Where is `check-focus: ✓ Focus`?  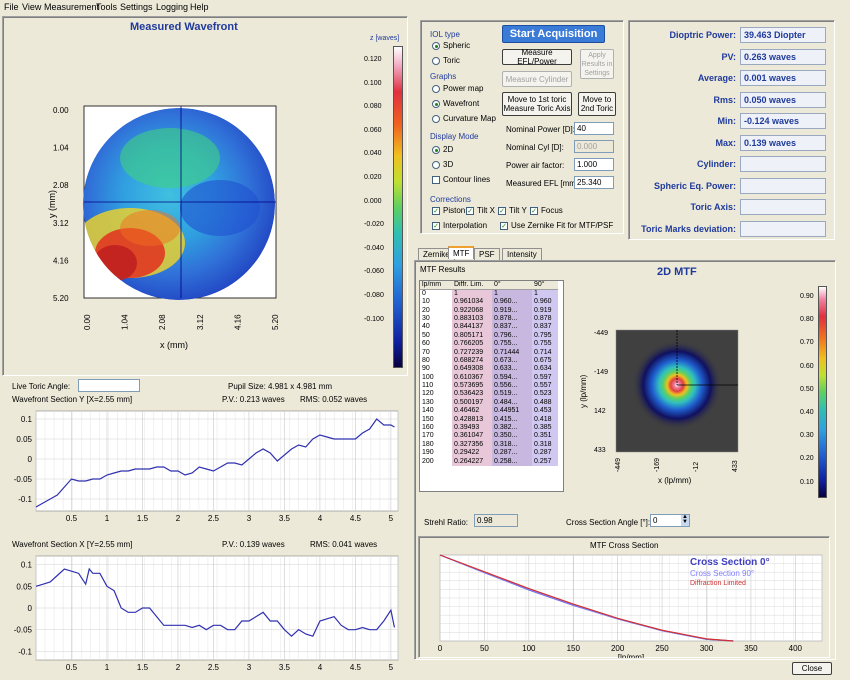 check-focus: ✓ Focus is located at coordinates (546, 210).